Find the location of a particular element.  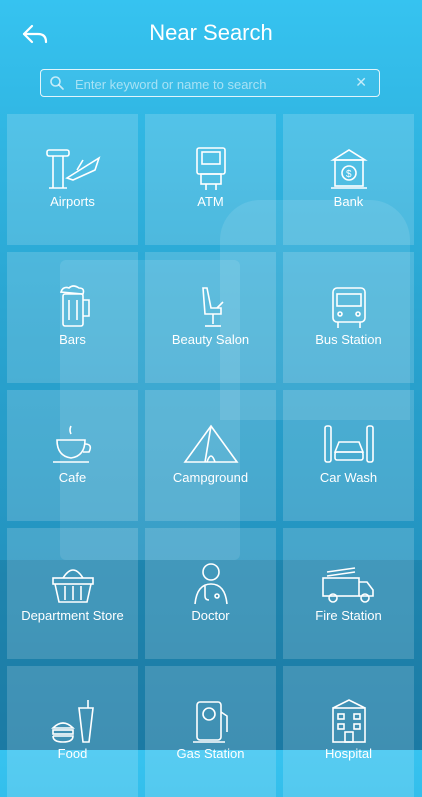

category-bank: $ Bank is located at coordinates (348, 179).